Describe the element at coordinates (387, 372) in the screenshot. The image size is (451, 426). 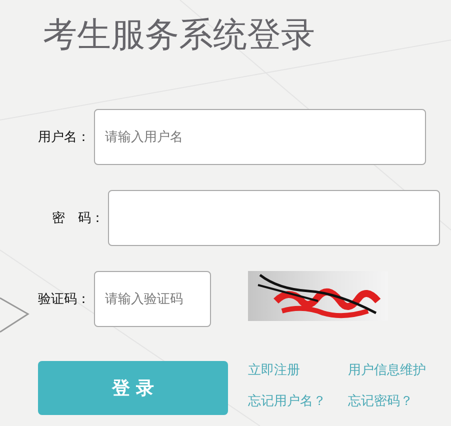
I see `link: 用户信息维护` at that location.